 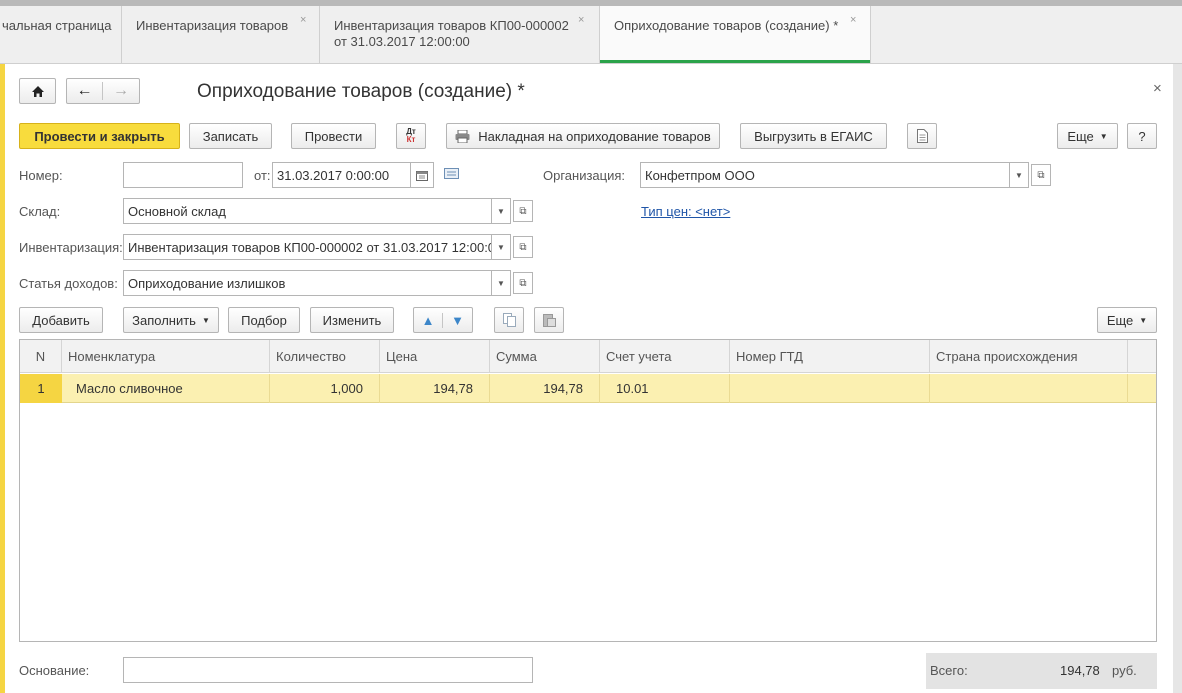 What do you see at coordinates (41, 175) in the screenshot?
I see `number-label: Номер:` at bounding box center [41, 175].